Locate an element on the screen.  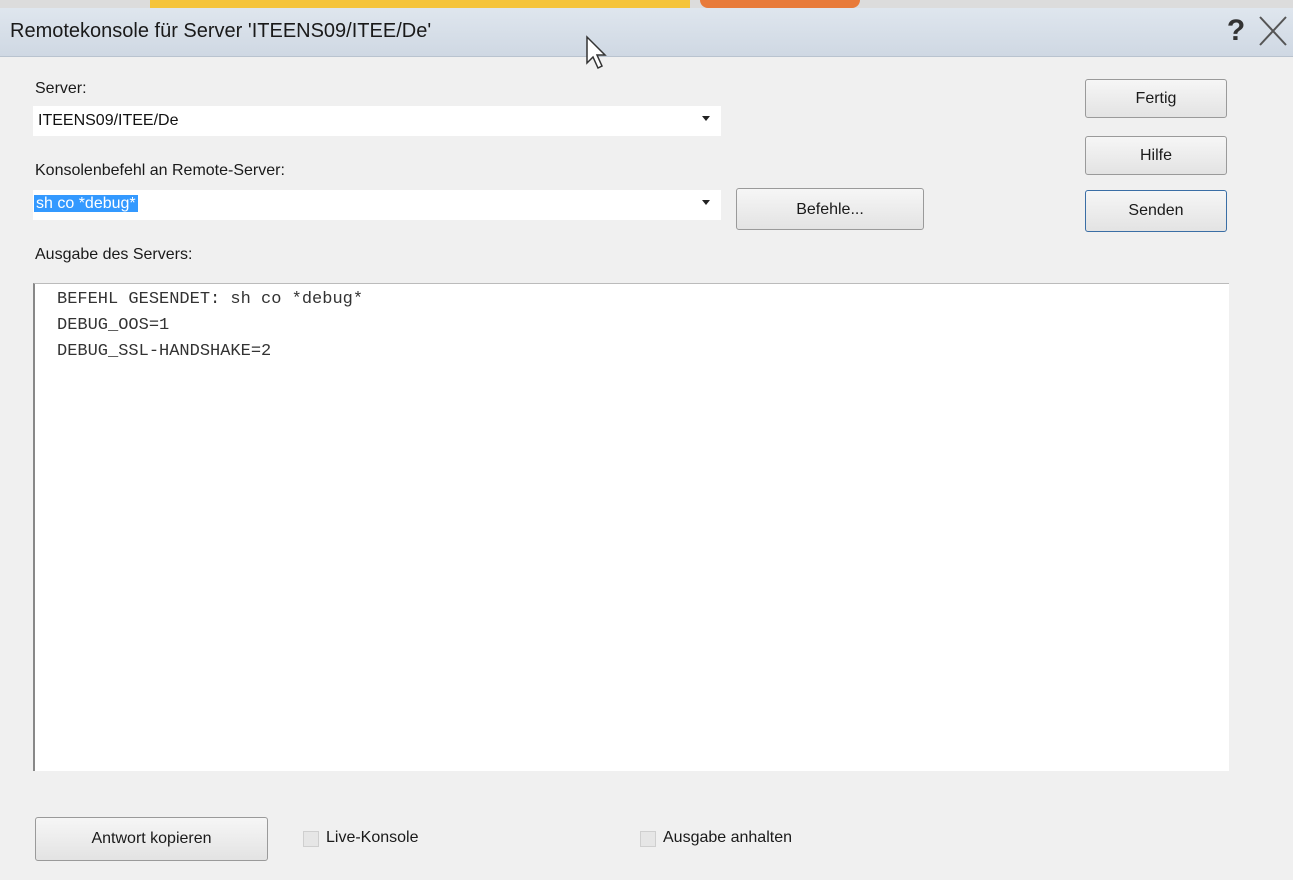
server-dropdown: ITEENS09/ITEE/De is located at coordinates (377, 121).